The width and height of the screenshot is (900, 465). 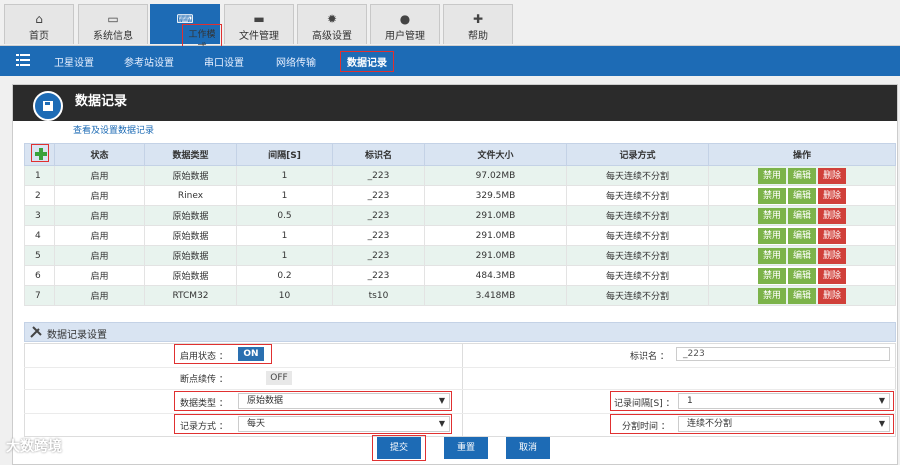 I want to click on table-cell: 3, so click(x=39, y=215).